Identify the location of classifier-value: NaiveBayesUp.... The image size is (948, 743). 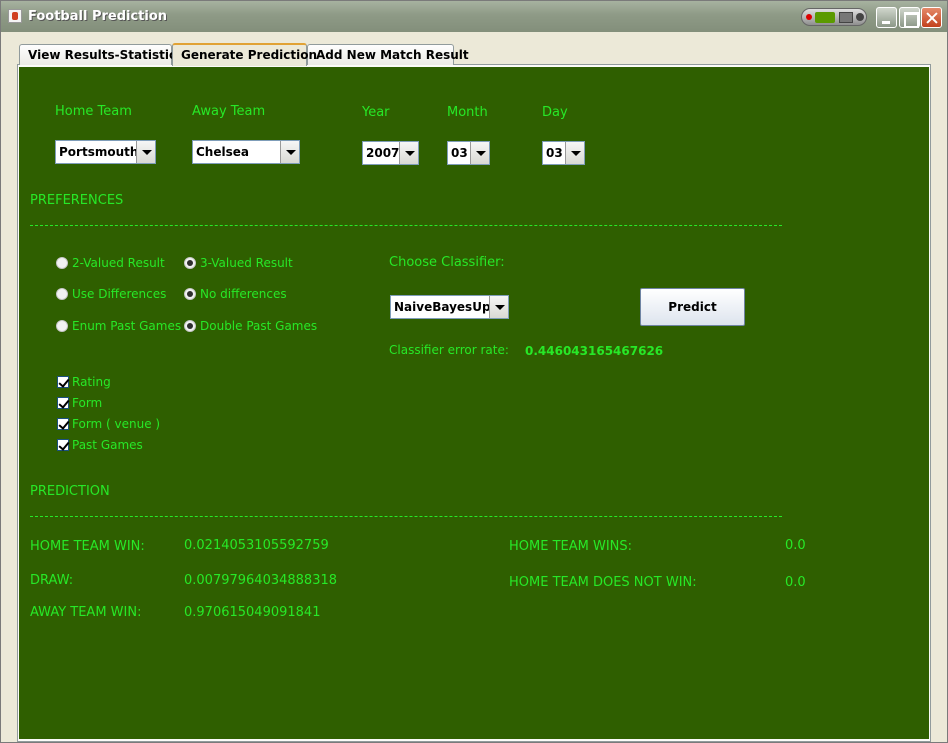
(449, 307).